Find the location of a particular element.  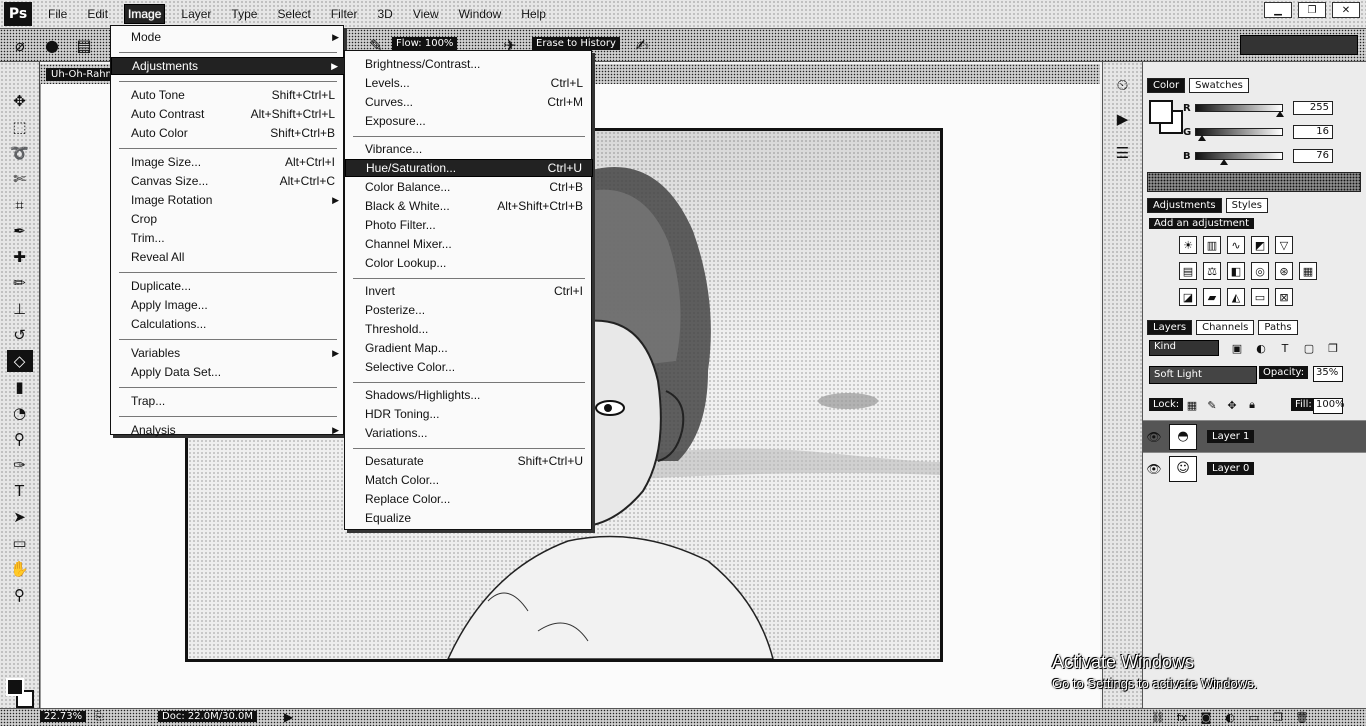

filter-shape-icon: ▢ is located at coordinates (1309, 348).